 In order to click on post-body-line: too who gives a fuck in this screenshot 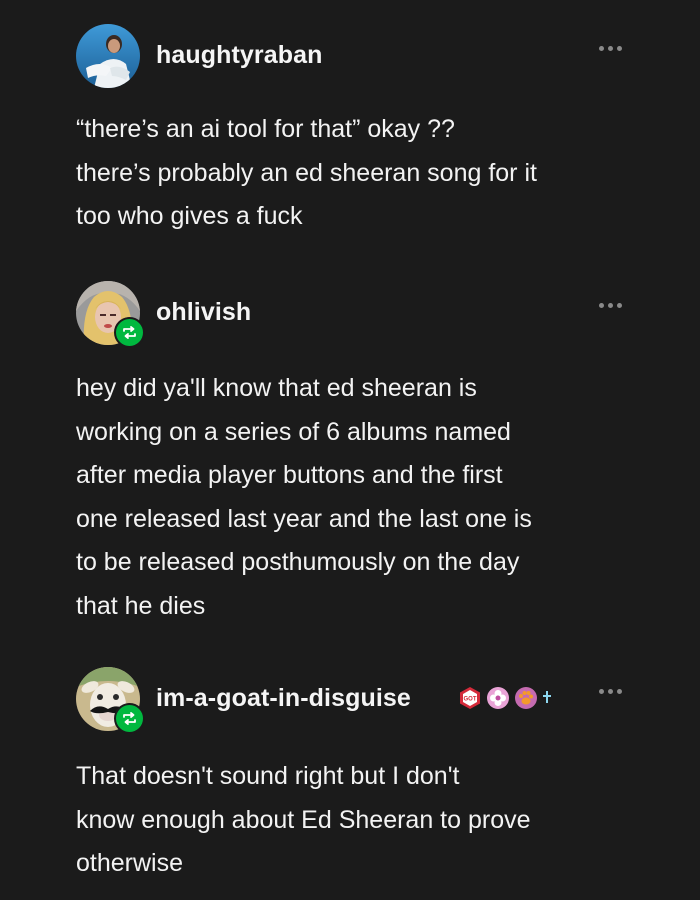, I will do `click(189, 216)`.